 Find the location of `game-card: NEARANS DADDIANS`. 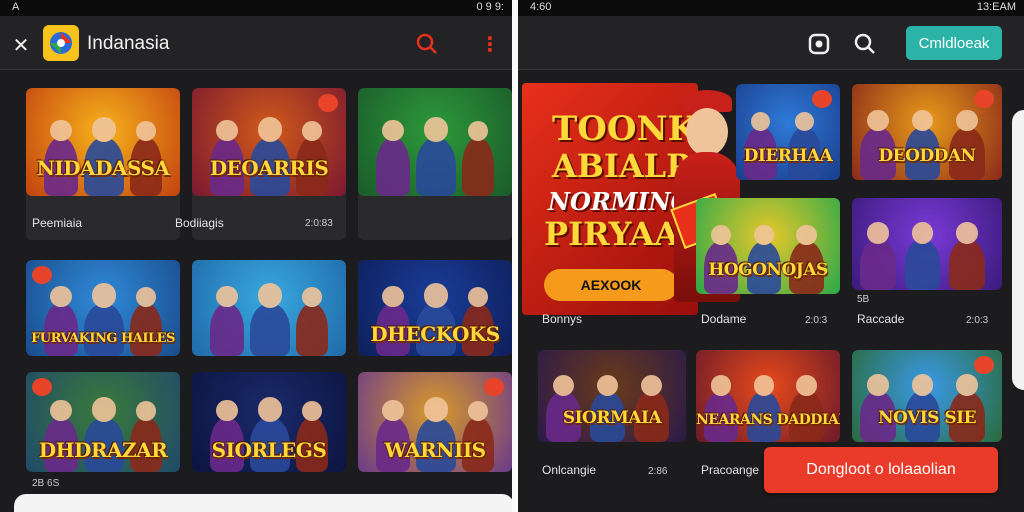

game-card: NEARANS DADDIANS is located at coordinates (768, 396).